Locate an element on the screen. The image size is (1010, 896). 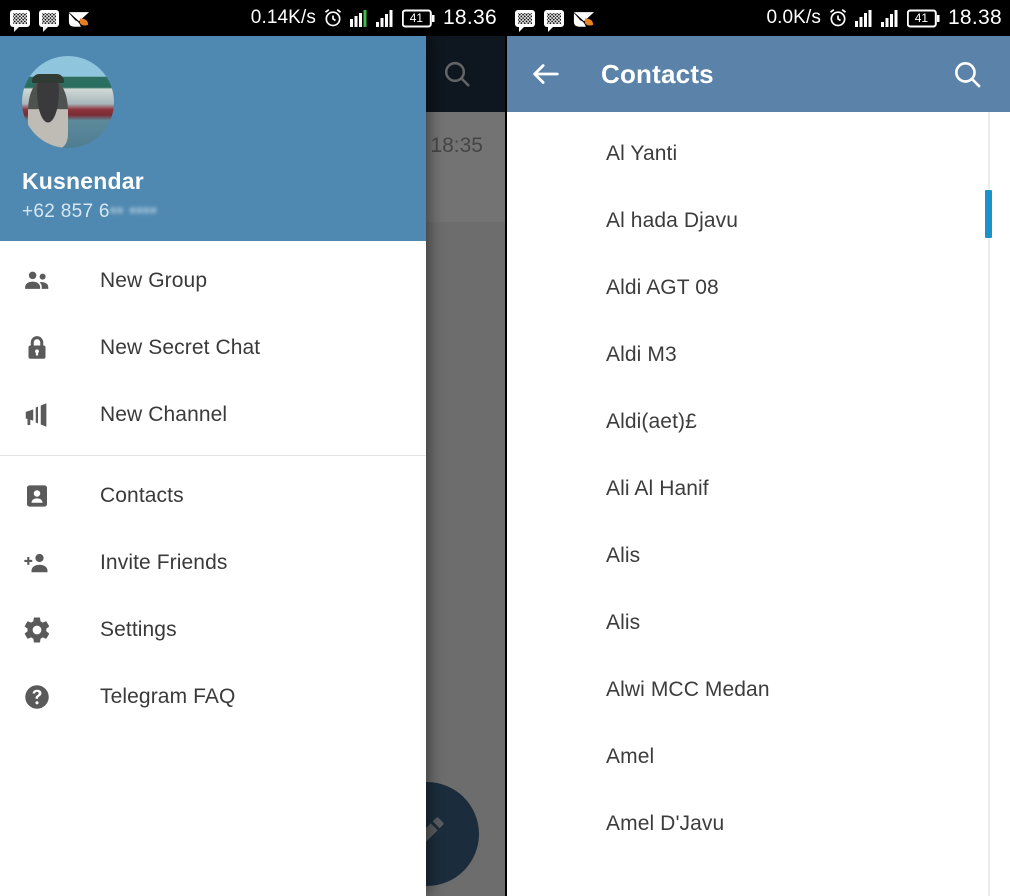
list-item: Alwi MCC Medan is located at coordinates (757, 689).